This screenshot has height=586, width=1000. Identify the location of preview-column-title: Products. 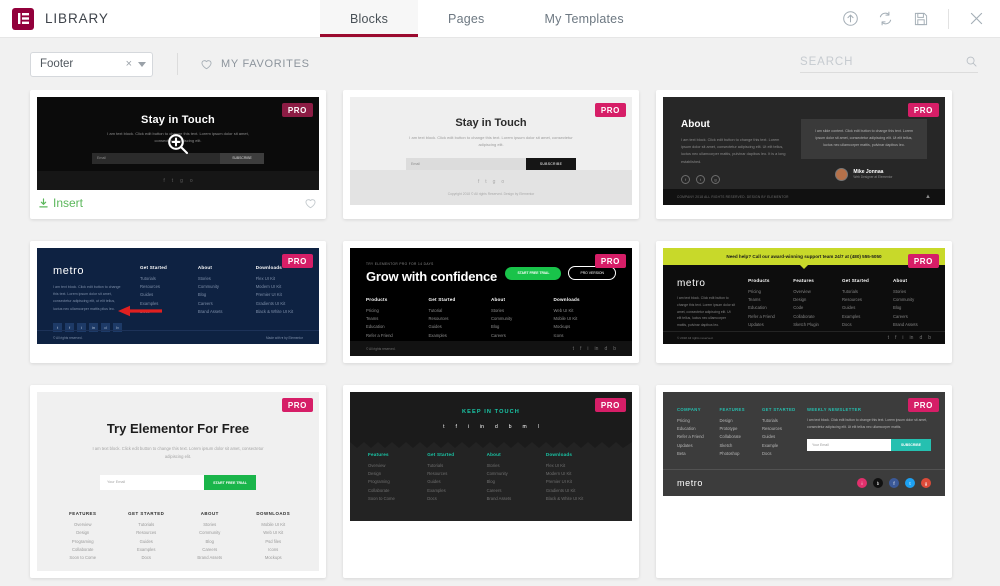
(377, 299).